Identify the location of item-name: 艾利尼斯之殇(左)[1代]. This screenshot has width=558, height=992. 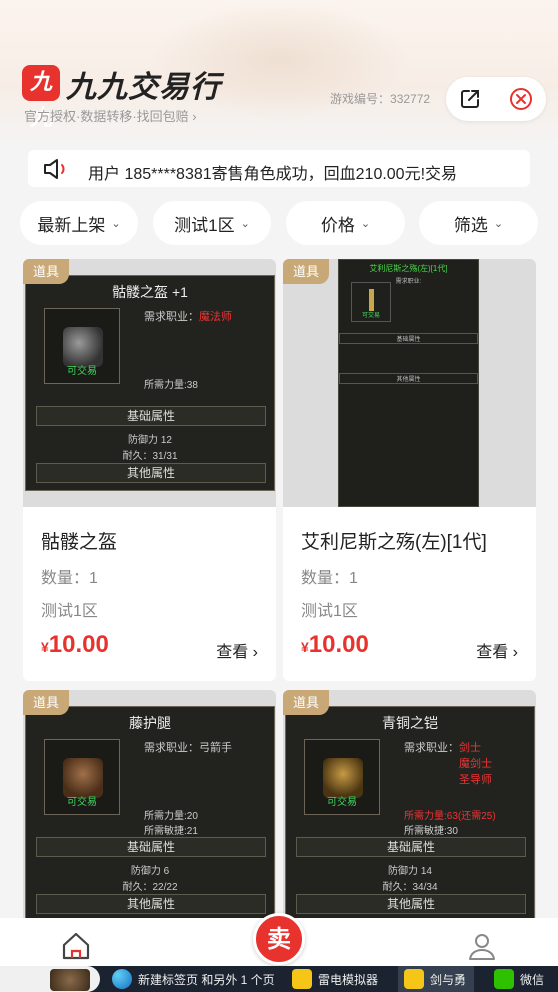
(394, 542).